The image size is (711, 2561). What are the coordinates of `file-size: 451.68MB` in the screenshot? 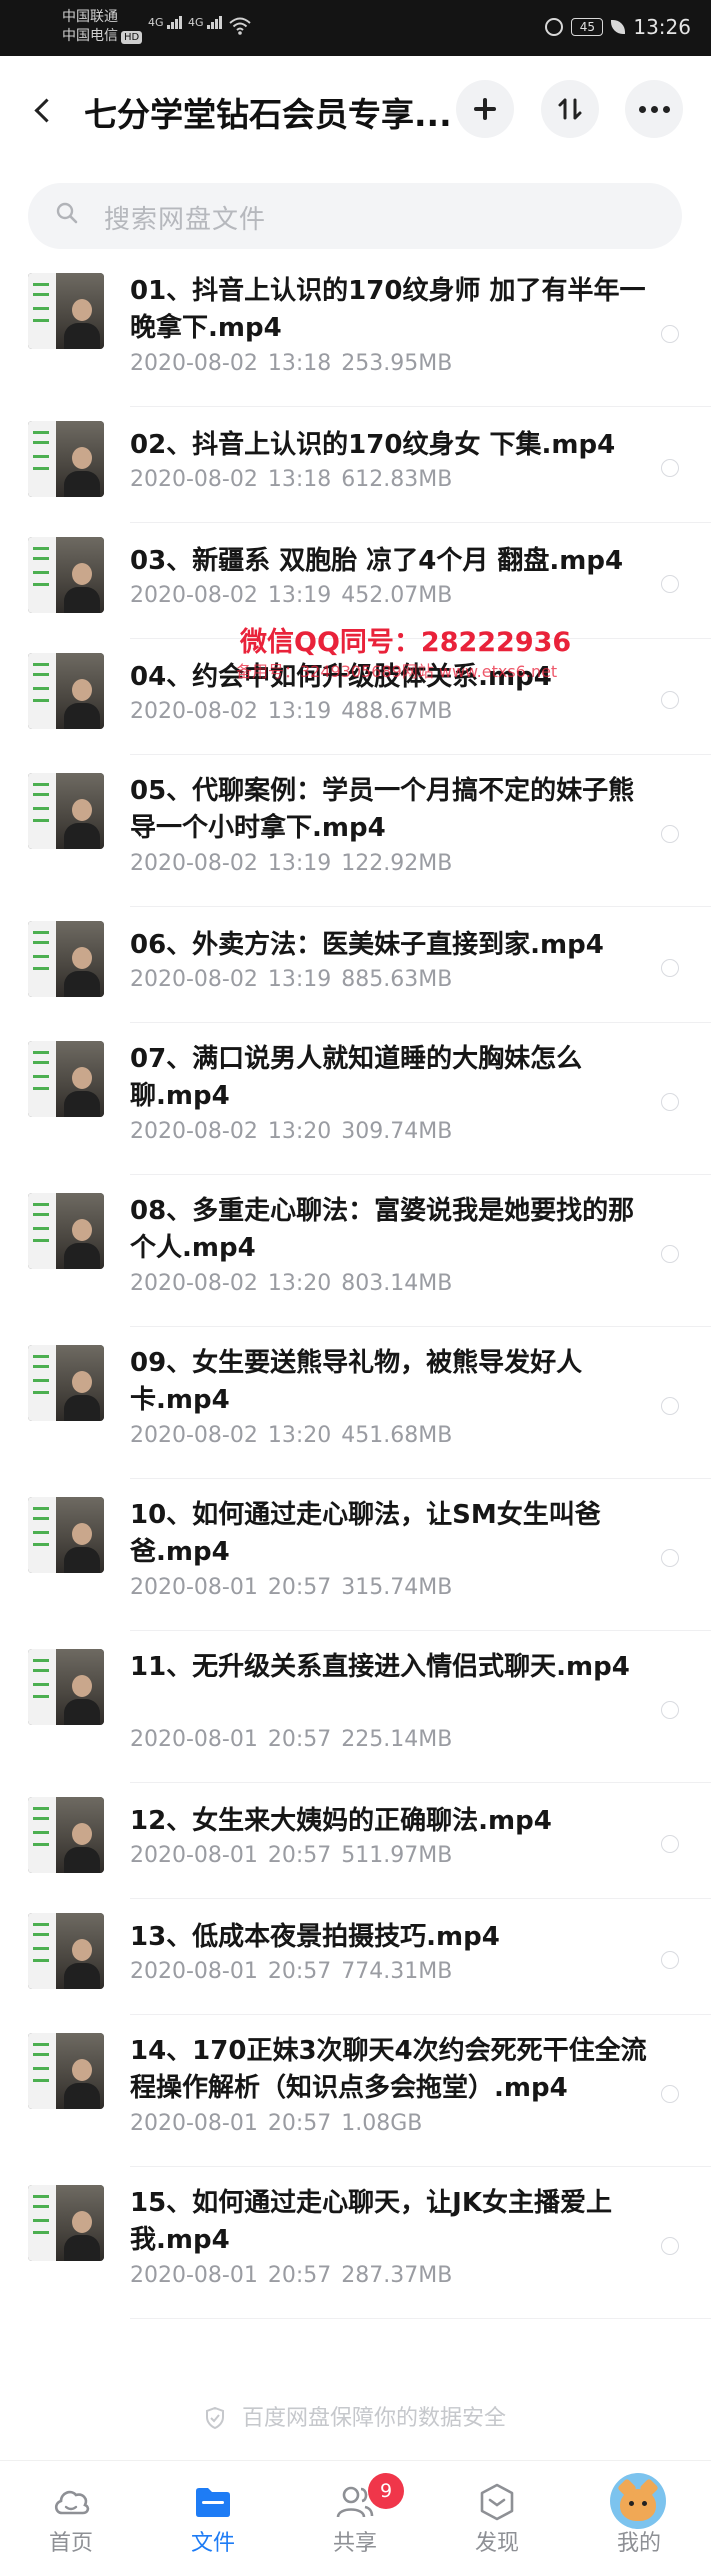 It's located at (397, 1435).